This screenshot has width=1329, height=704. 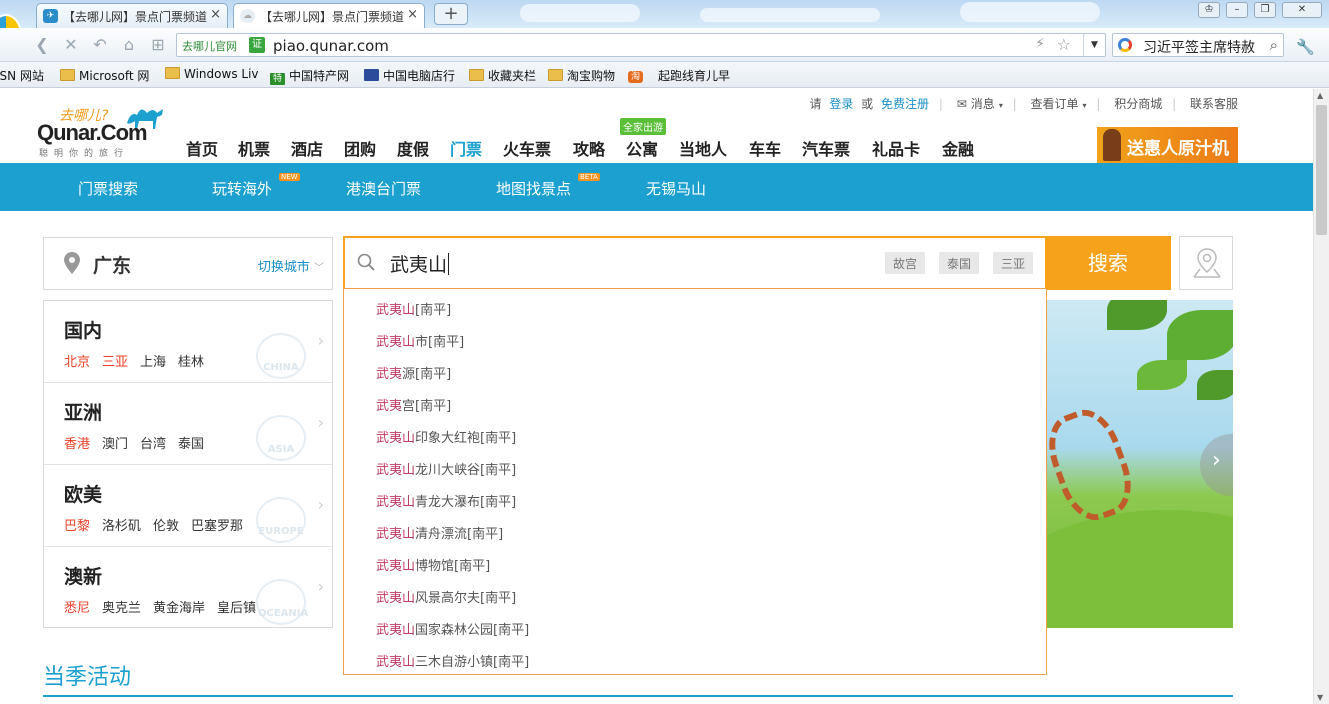 What do you see at coordinates (409, 75) in the screenshot?
I see `bookmark-item: 中国电脑店行` at bounding box center [409, 75].